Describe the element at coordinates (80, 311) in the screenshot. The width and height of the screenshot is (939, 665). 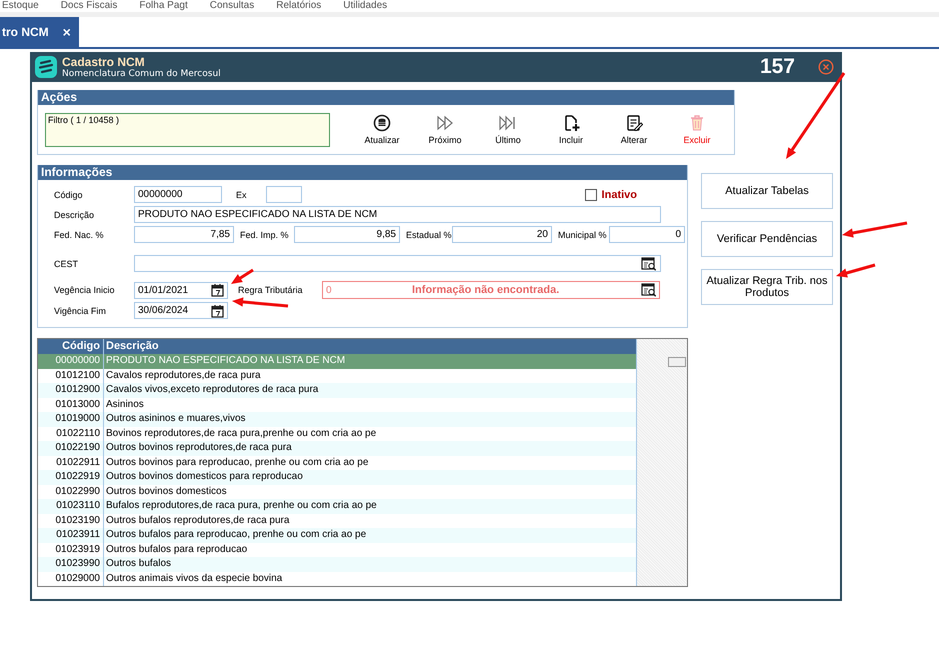
I see `field-label: Vigência Fim` at that location.